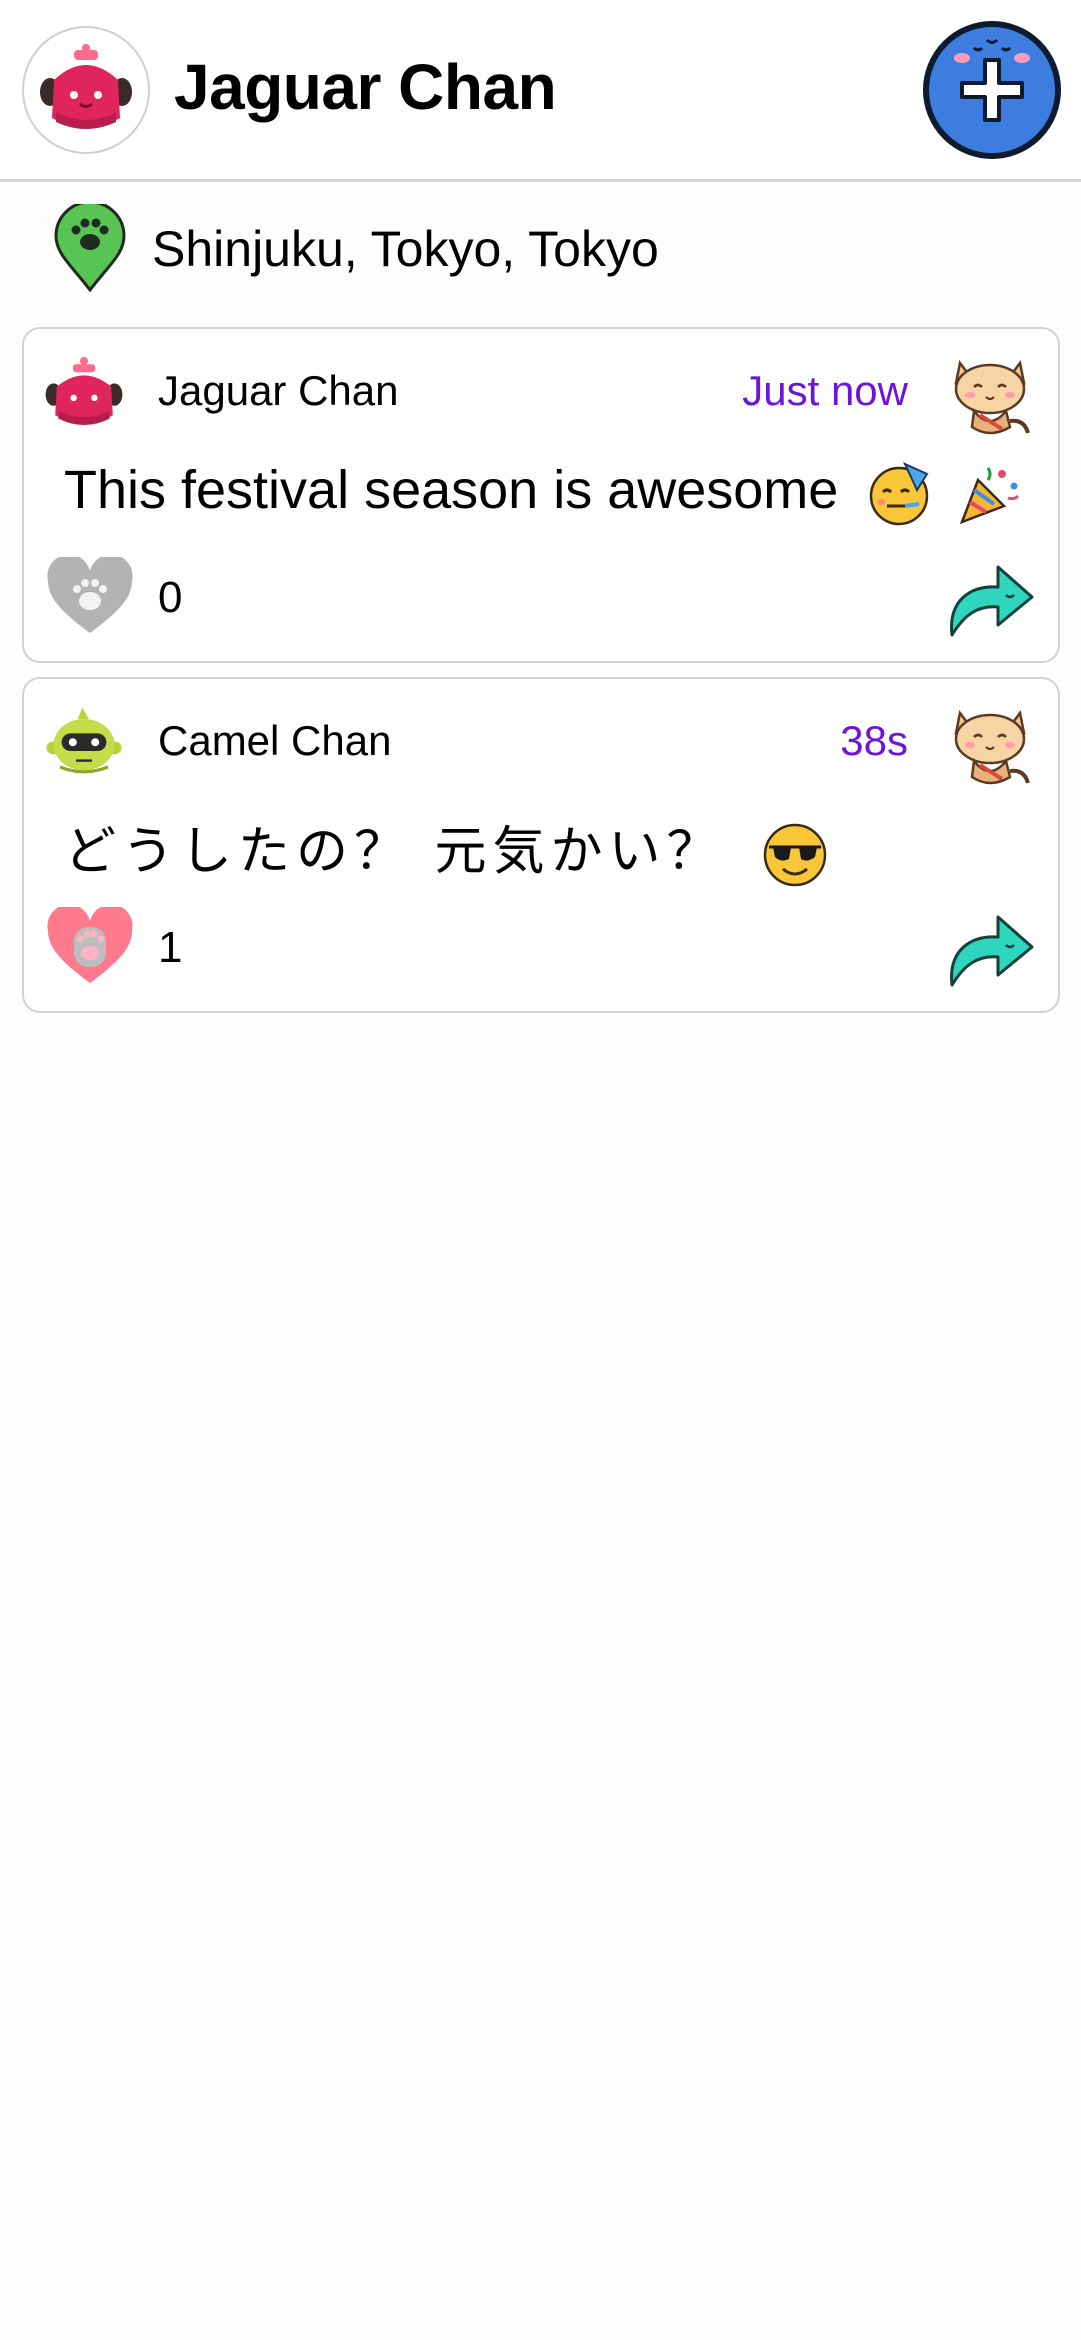 The width and height of the screenshot is (1081, 2340). I want to click on post-card: Camel Chan 38s どうしたの？ 元気かい？ 1, so click(541, 845).